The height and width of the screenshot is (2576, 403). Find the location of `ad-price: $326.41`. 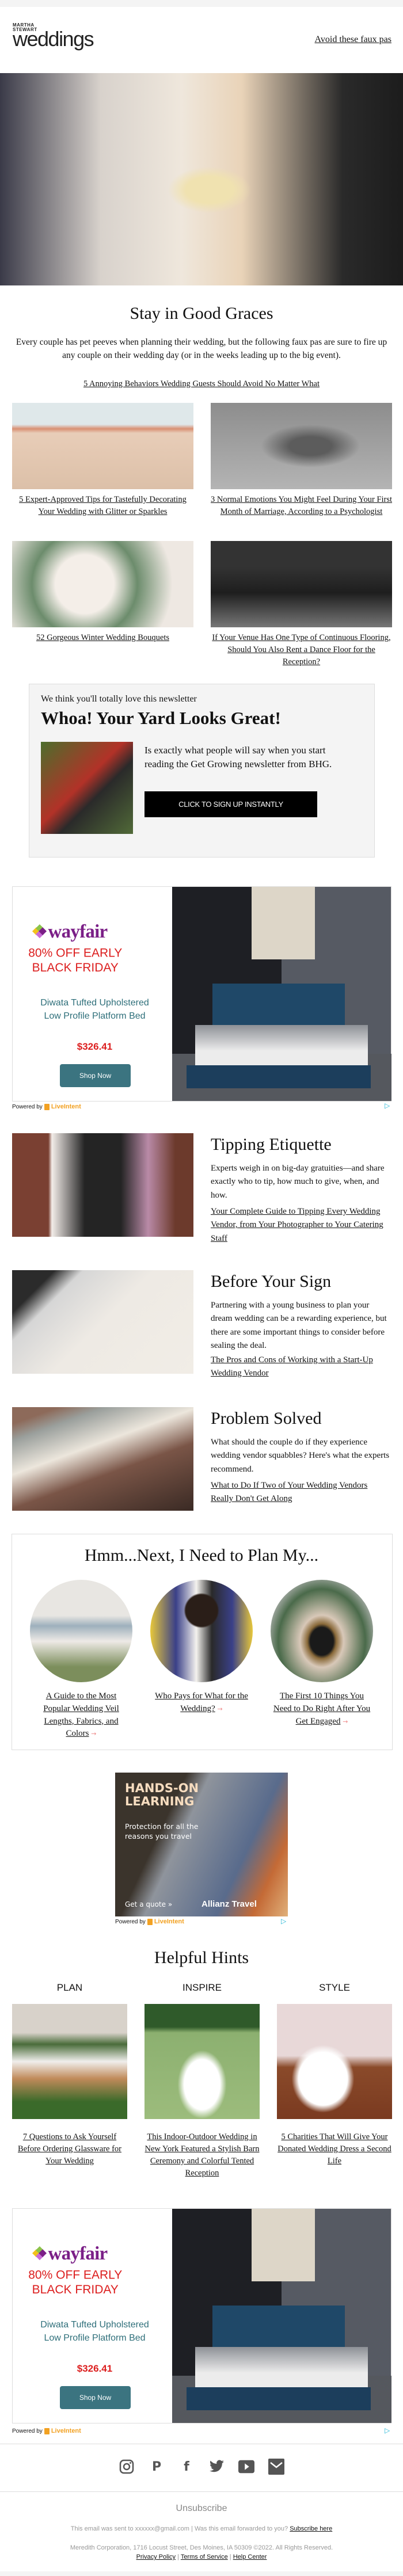

ad-price: $326.41 is located at coordinates (95, 1046).